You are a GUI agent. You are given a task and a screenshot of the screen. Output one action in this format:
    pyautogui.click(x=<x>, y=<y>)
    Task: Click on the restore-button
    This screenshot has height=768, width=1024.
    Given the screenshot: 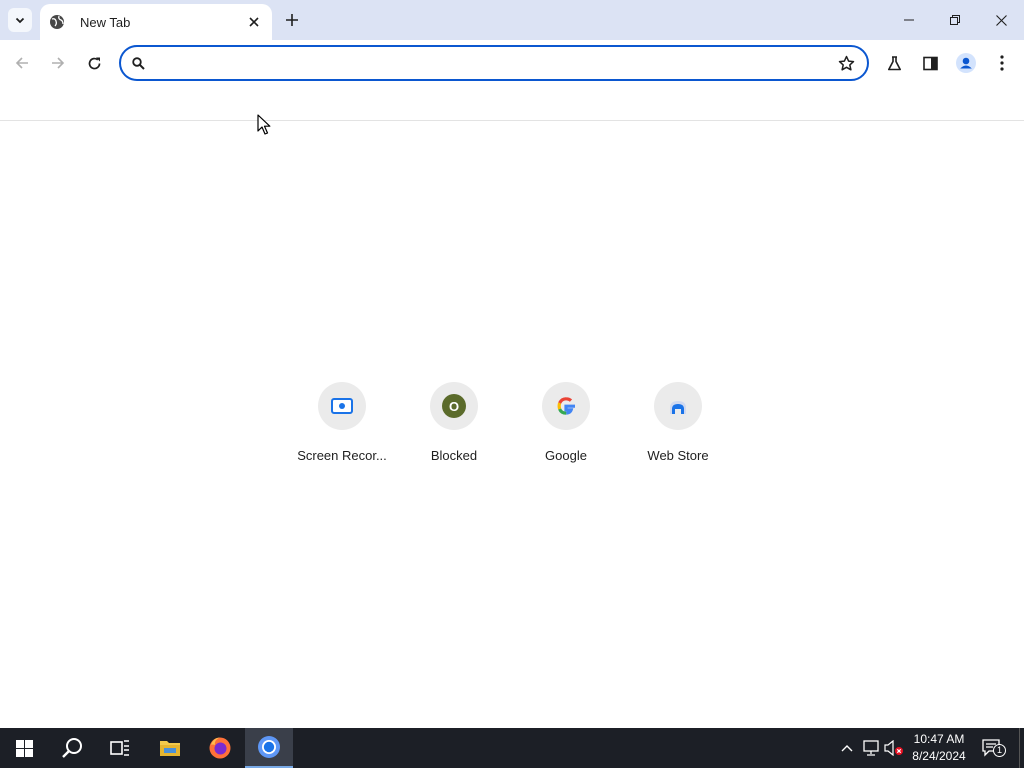 What is the action you would take?
    pyautogui.click(x=955, y=20)
    